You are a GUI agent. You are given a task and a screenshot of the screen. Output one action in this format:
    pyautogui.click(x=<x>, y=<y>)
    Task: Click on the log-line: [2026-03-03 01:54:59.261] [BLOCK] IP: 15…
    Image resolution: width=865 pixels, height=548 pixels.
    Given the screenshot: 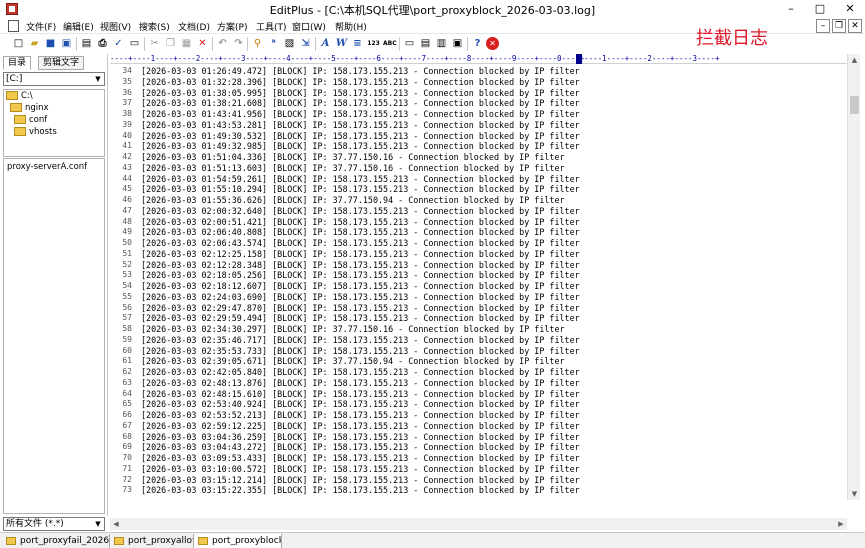 What is the action you would take?
    pyautogui.click(x=491, y=179)
    